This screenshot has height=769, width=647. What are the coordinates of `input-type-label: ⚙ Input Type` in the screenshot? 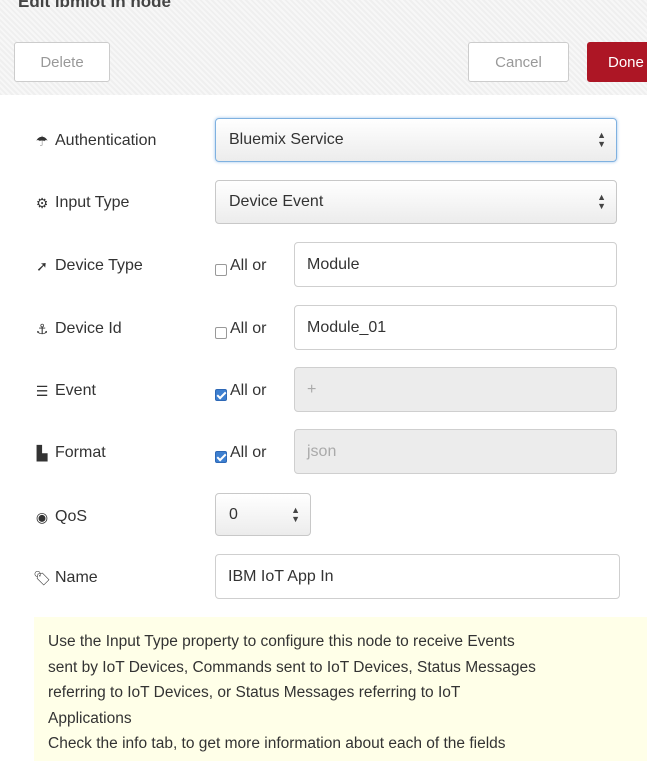 It's located at (81, 203).